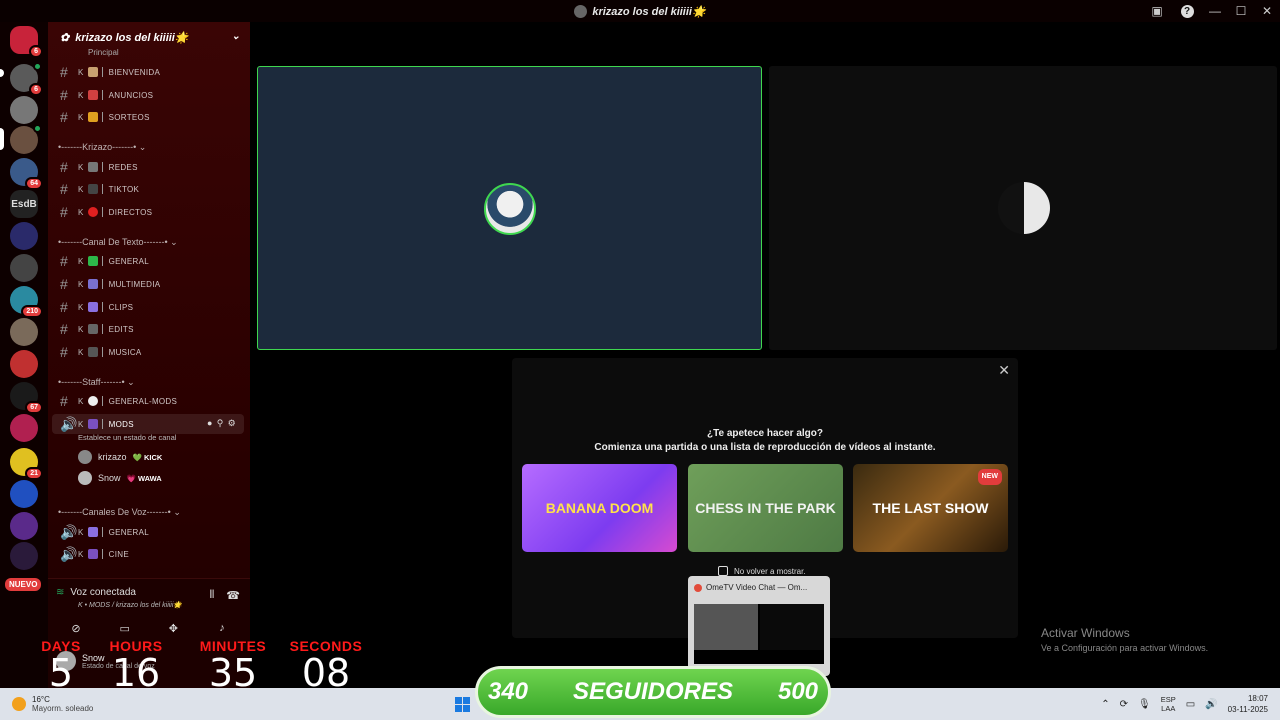 Image resolution: width=1280 pixels, height=720 pixels. What do you see at coordinates (148, 284) in the screenshot?
I see `channel-multimedia: # K MULTIMEDIA` at bounding box center [148, 284].